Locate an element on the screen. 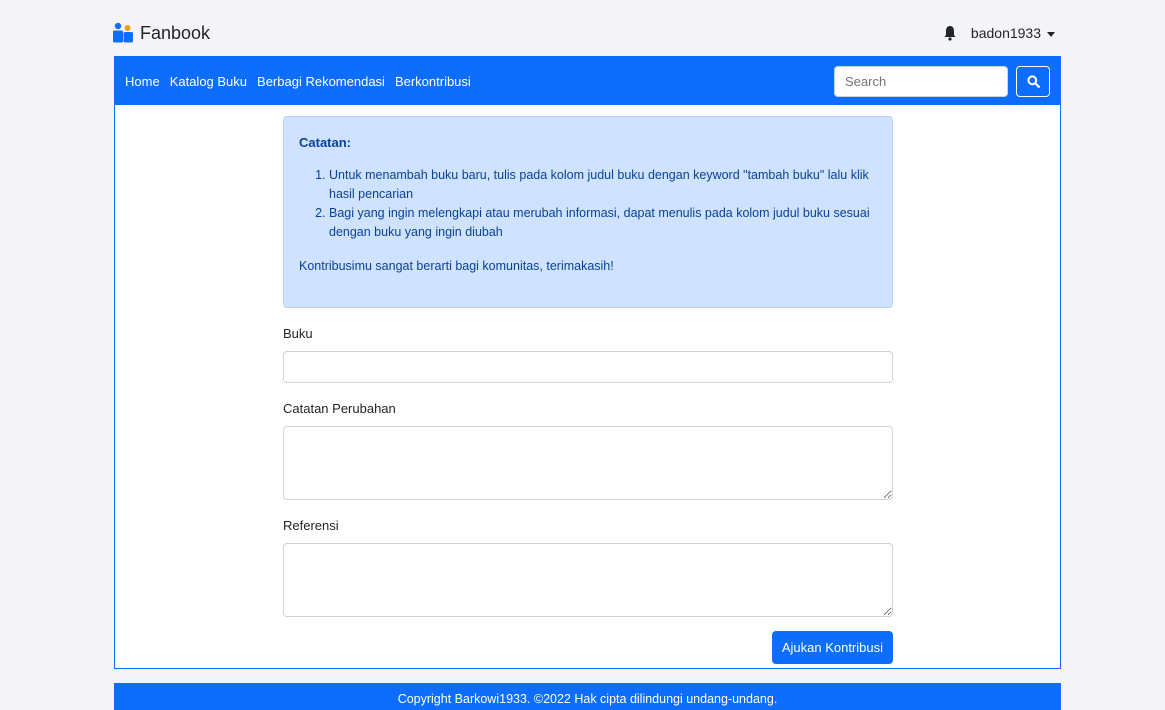 The width and height of the screenshot is (1165, 710). brand: Fanbook is located at coordinates (161, 33).